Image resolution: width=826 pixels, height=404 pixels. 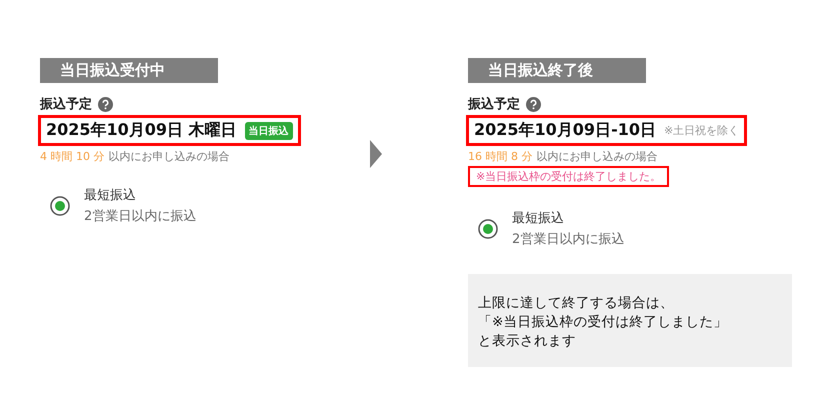 What do you see at coordinates (376, 154) in the screenshot?
I see `arrow-icon` at bounding box center [376, 154].